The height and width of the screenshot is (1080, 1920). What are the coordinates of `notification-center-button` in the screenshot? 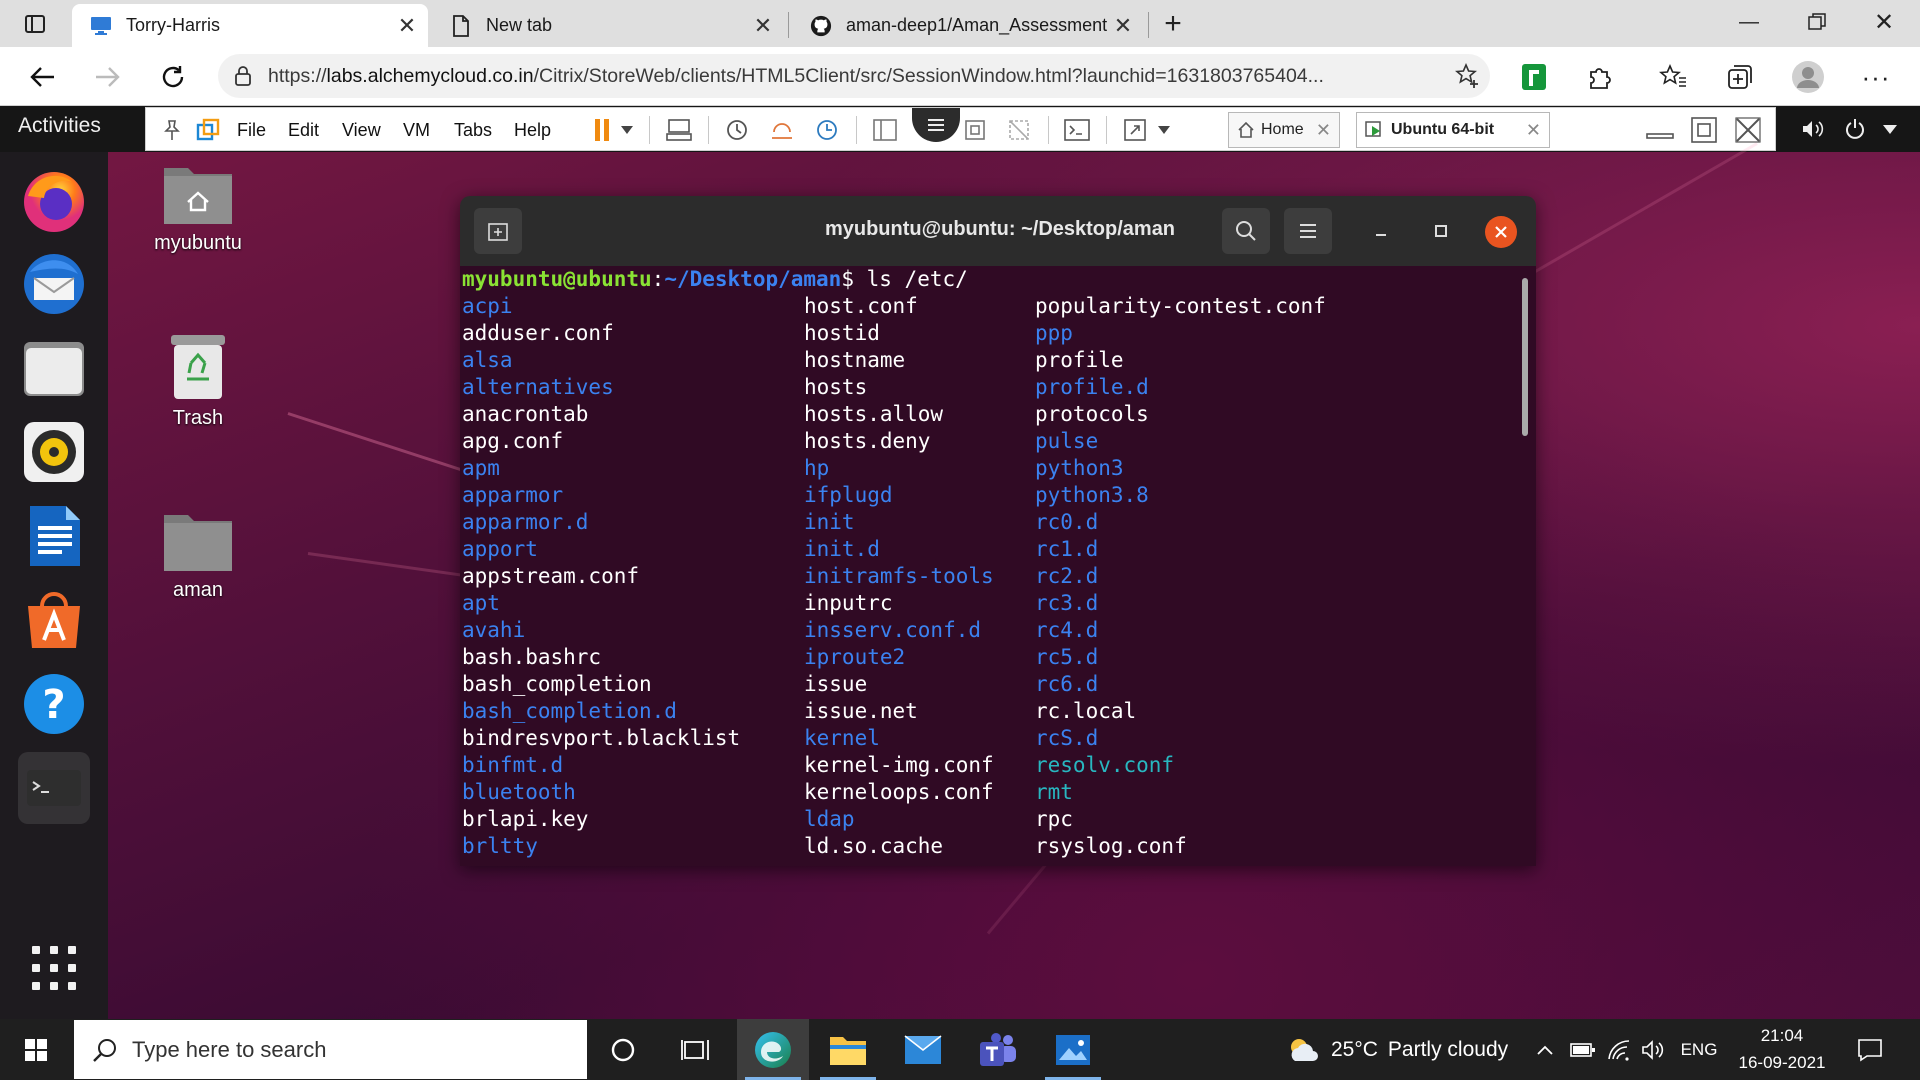 It's located at (1870, 1049).